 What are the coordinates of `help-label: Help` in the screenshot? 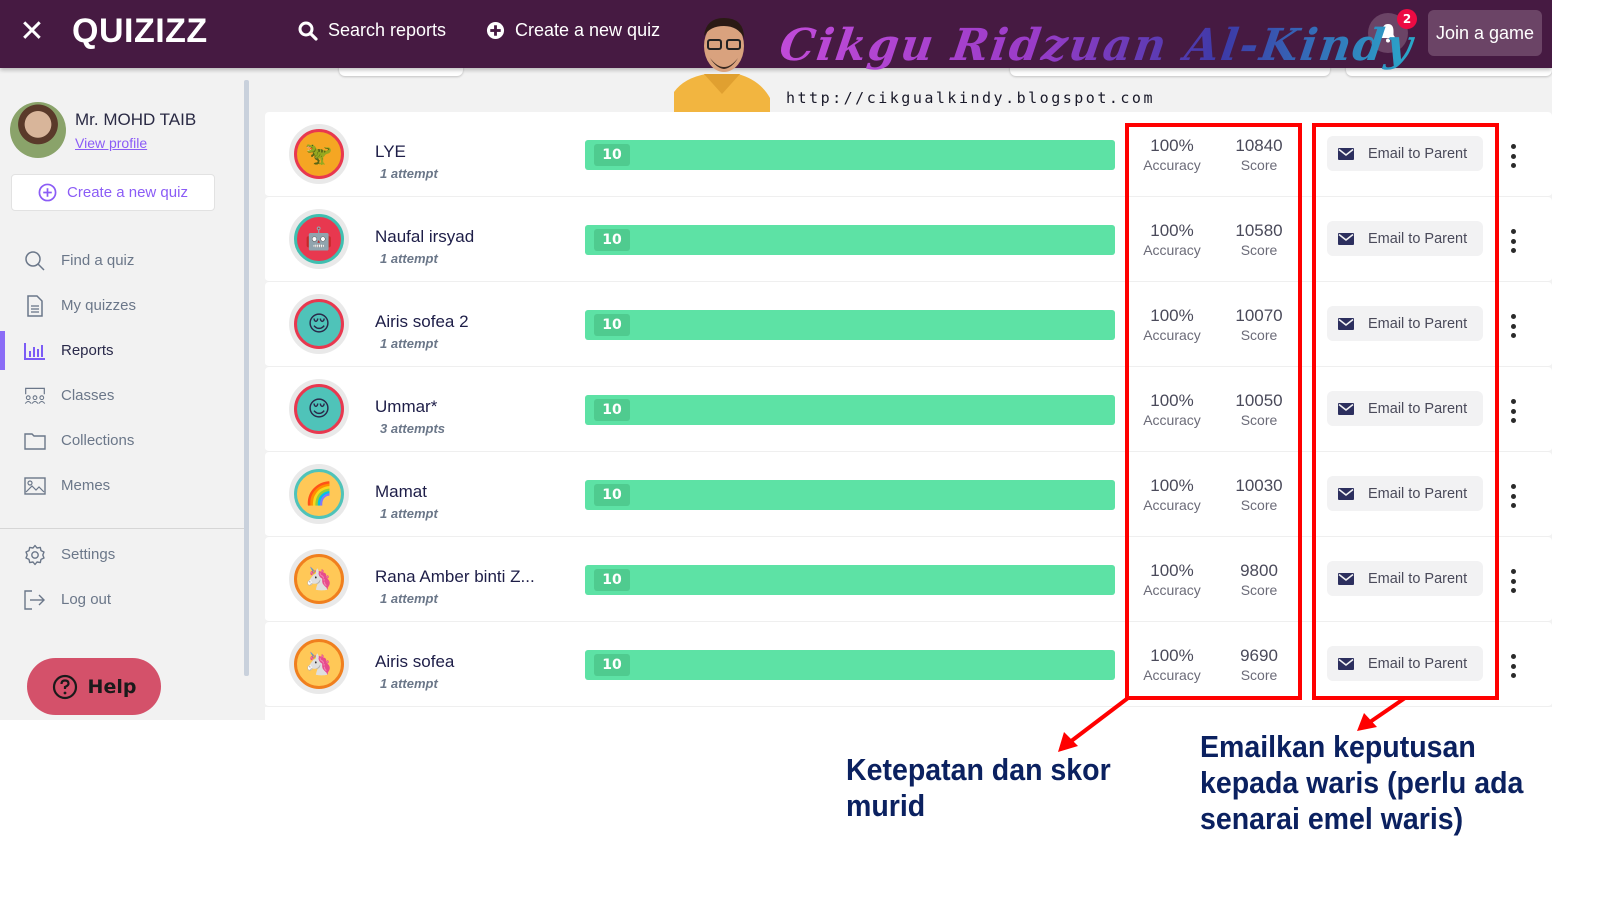 It's located at (112, 686).